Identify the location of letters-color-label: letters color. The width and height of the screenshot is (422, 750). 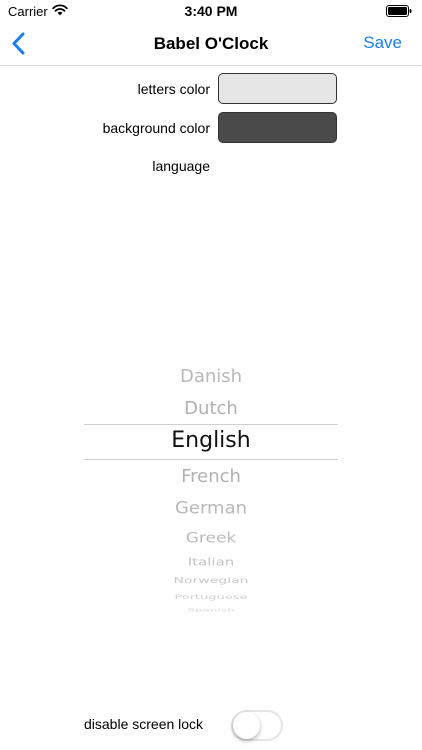
(173, 89).